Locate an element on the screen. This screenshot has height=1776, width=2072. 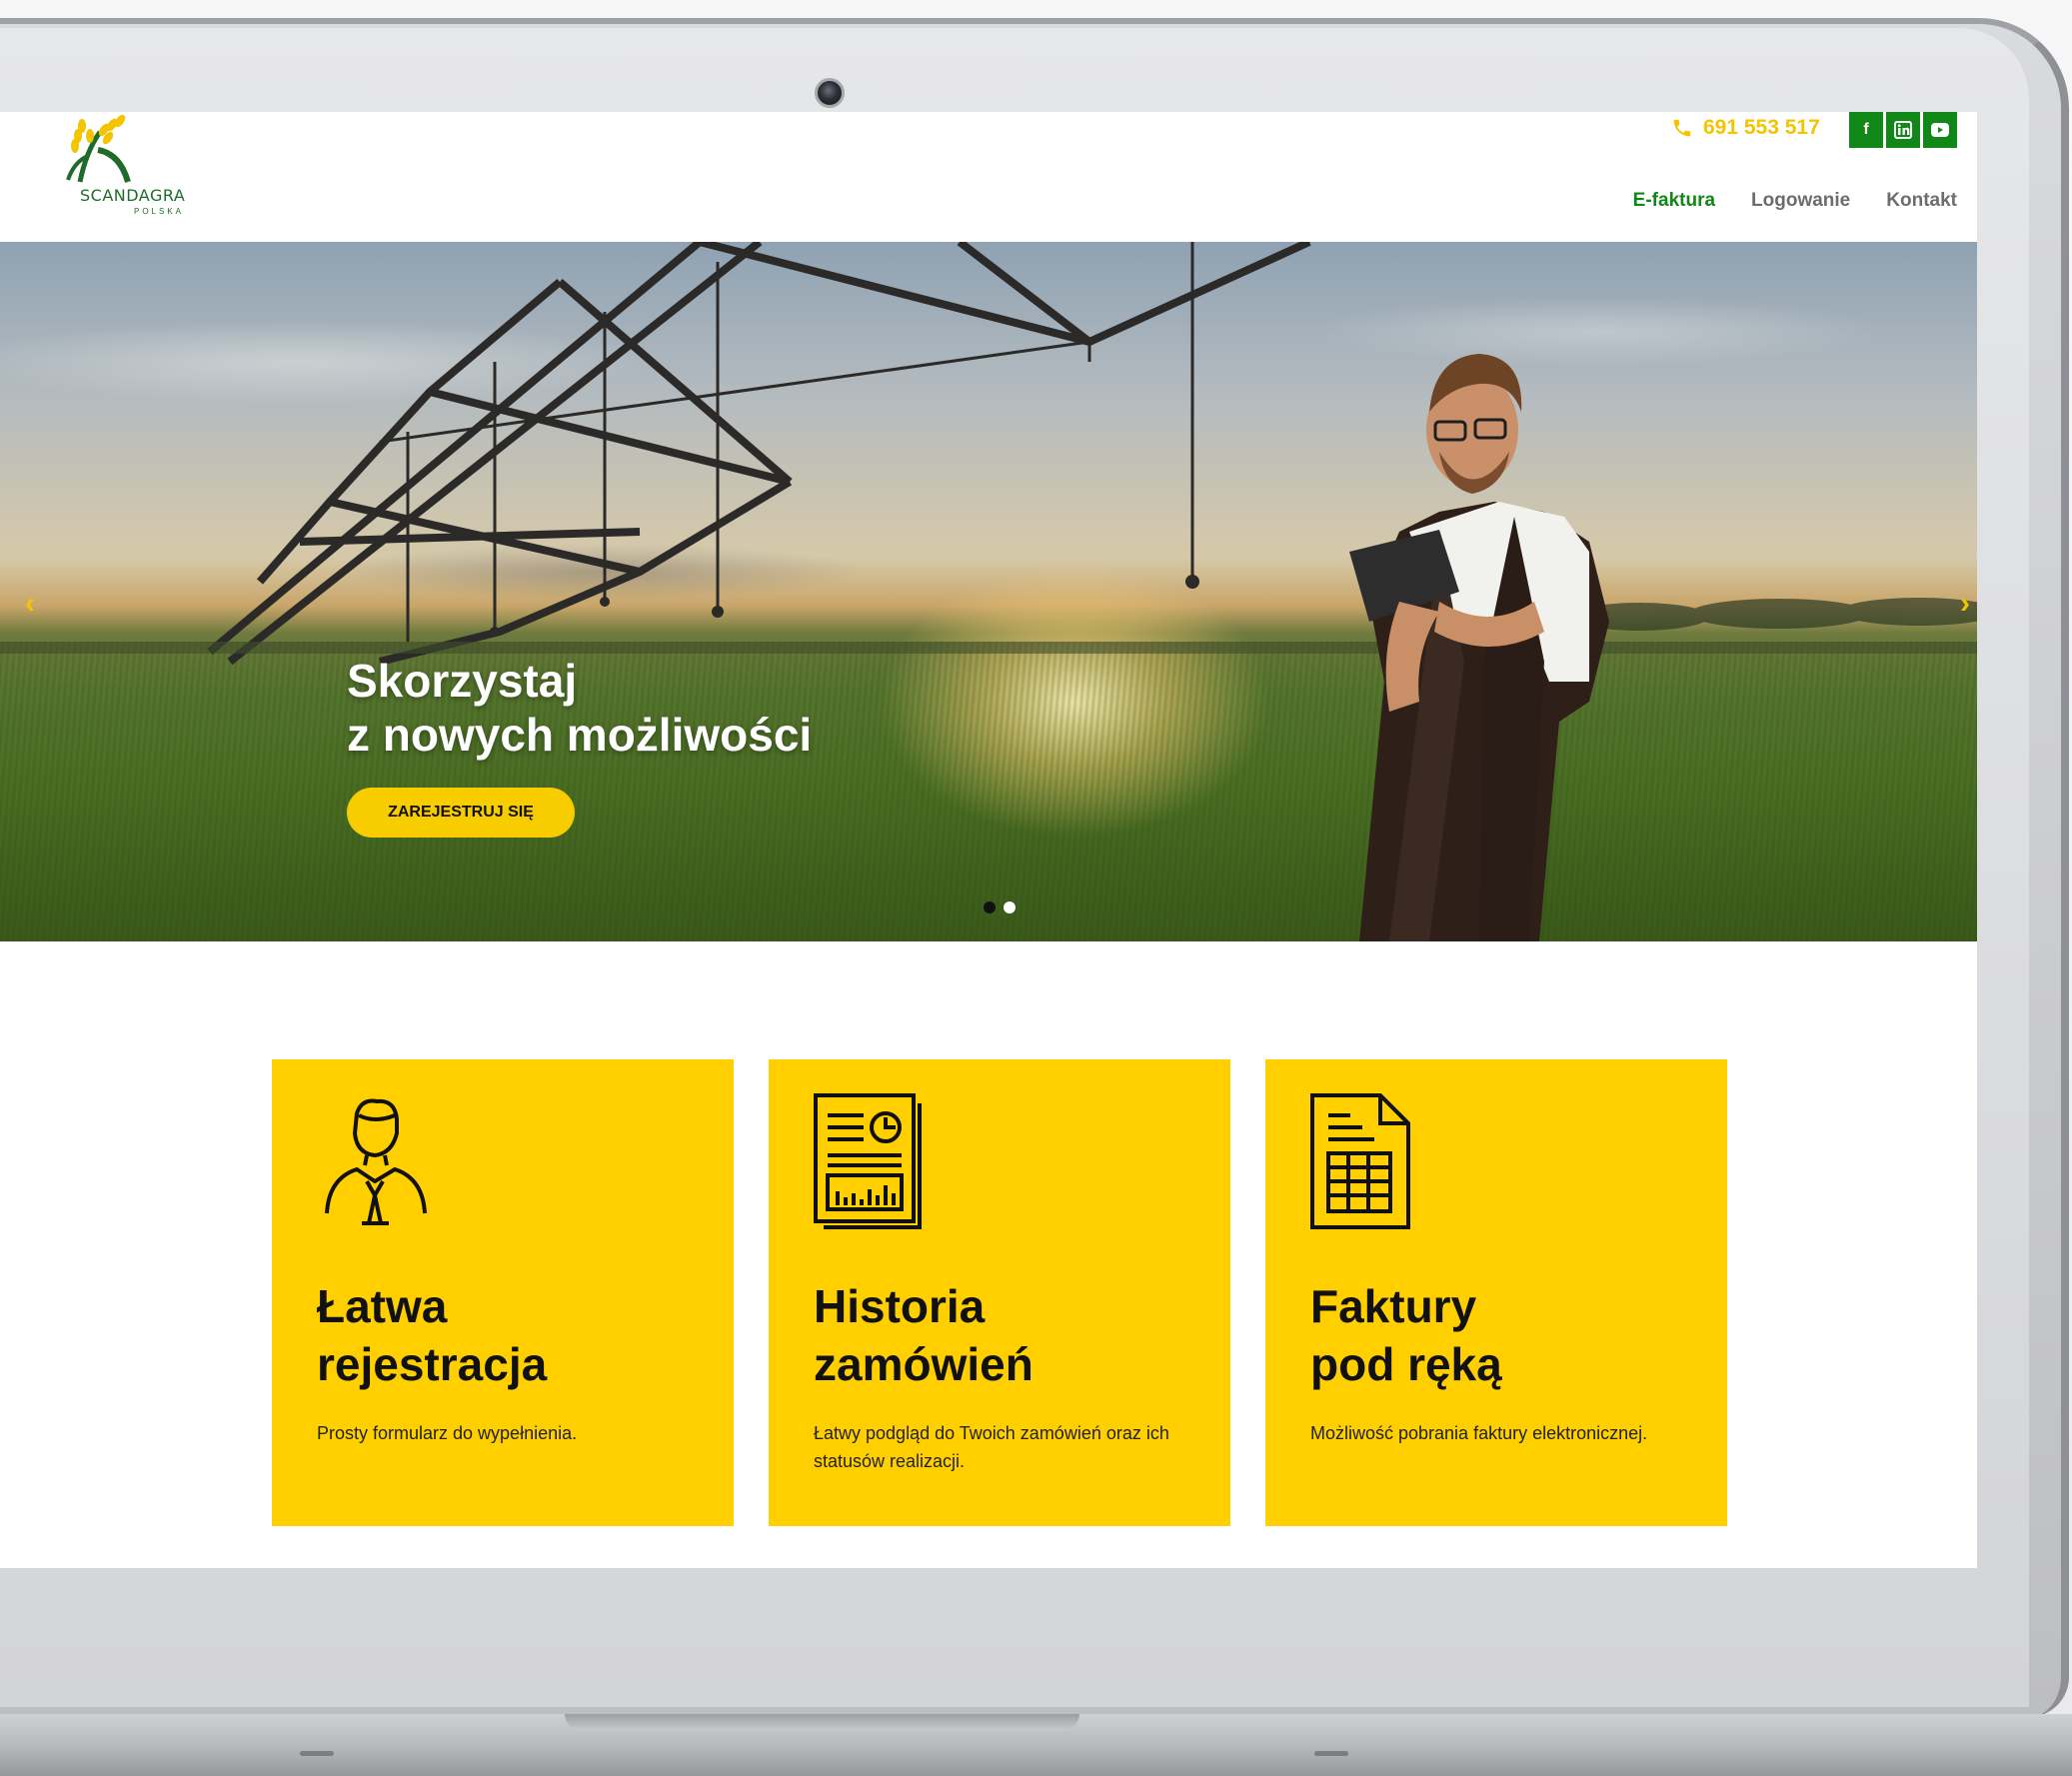
hero-title-line-2: z nowych możliwości is located at coordinates (580, 735).